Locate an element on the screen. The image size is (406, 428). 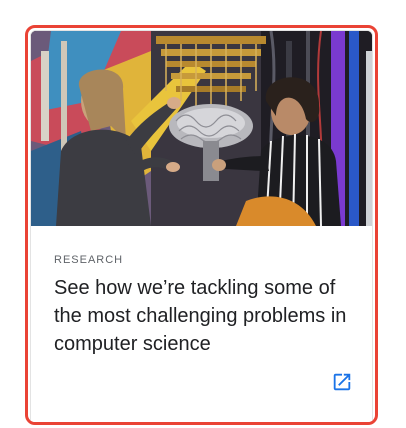
category-label: RESEARCH is located at coordinates (89, 260).